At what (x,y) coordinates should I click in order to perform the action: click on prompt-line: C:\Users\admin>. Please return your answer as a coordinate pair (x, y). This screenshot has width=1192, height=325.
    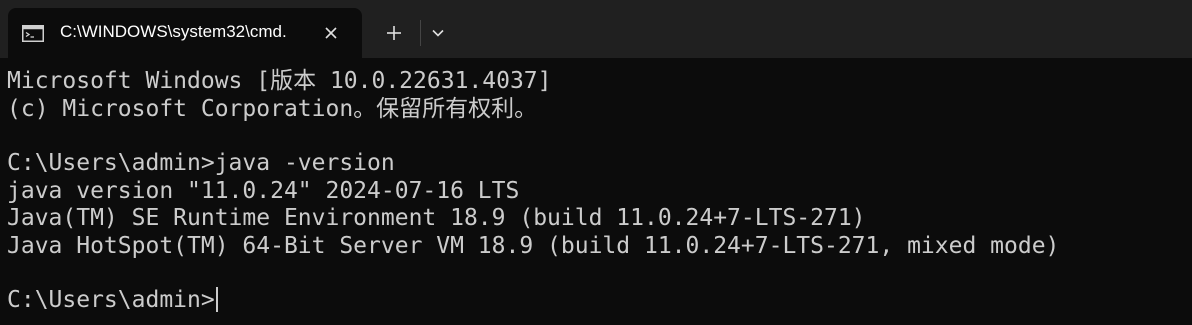
    Looking at the image, I should click on (112, 300).